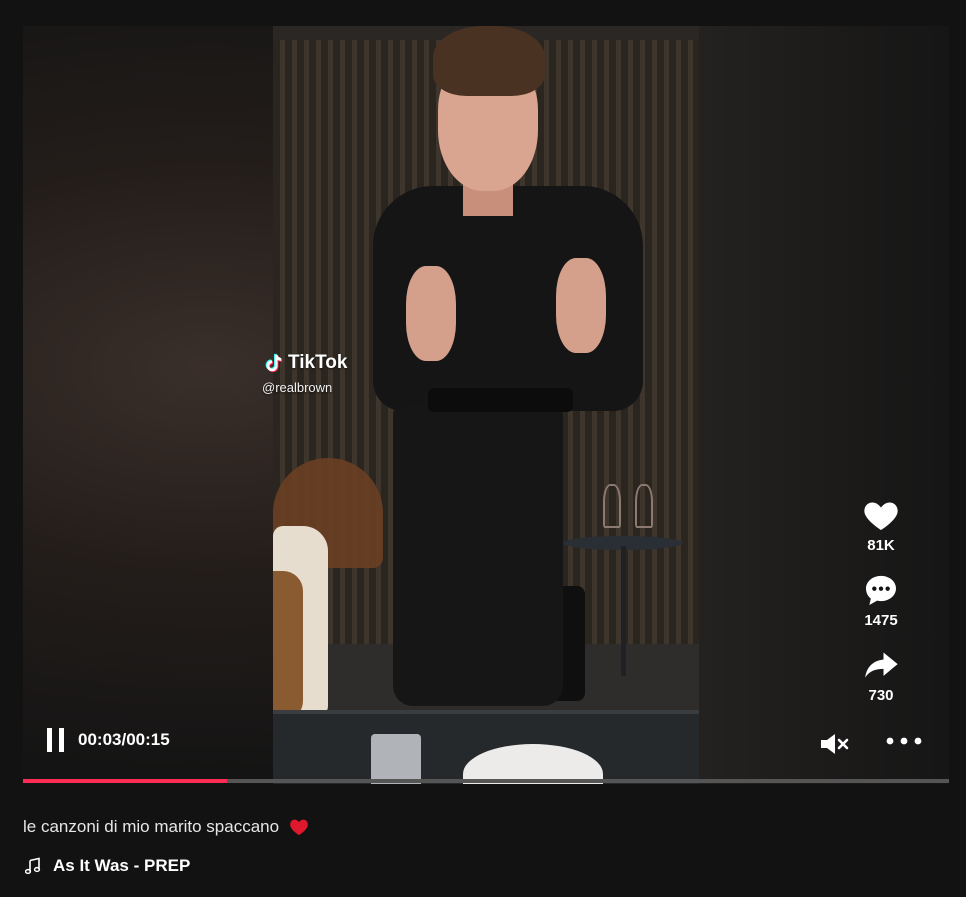  What do you see at coordinates (881, 545) in the screenshot?
I see `like-count: 81K` at bounding box center [881, 545].